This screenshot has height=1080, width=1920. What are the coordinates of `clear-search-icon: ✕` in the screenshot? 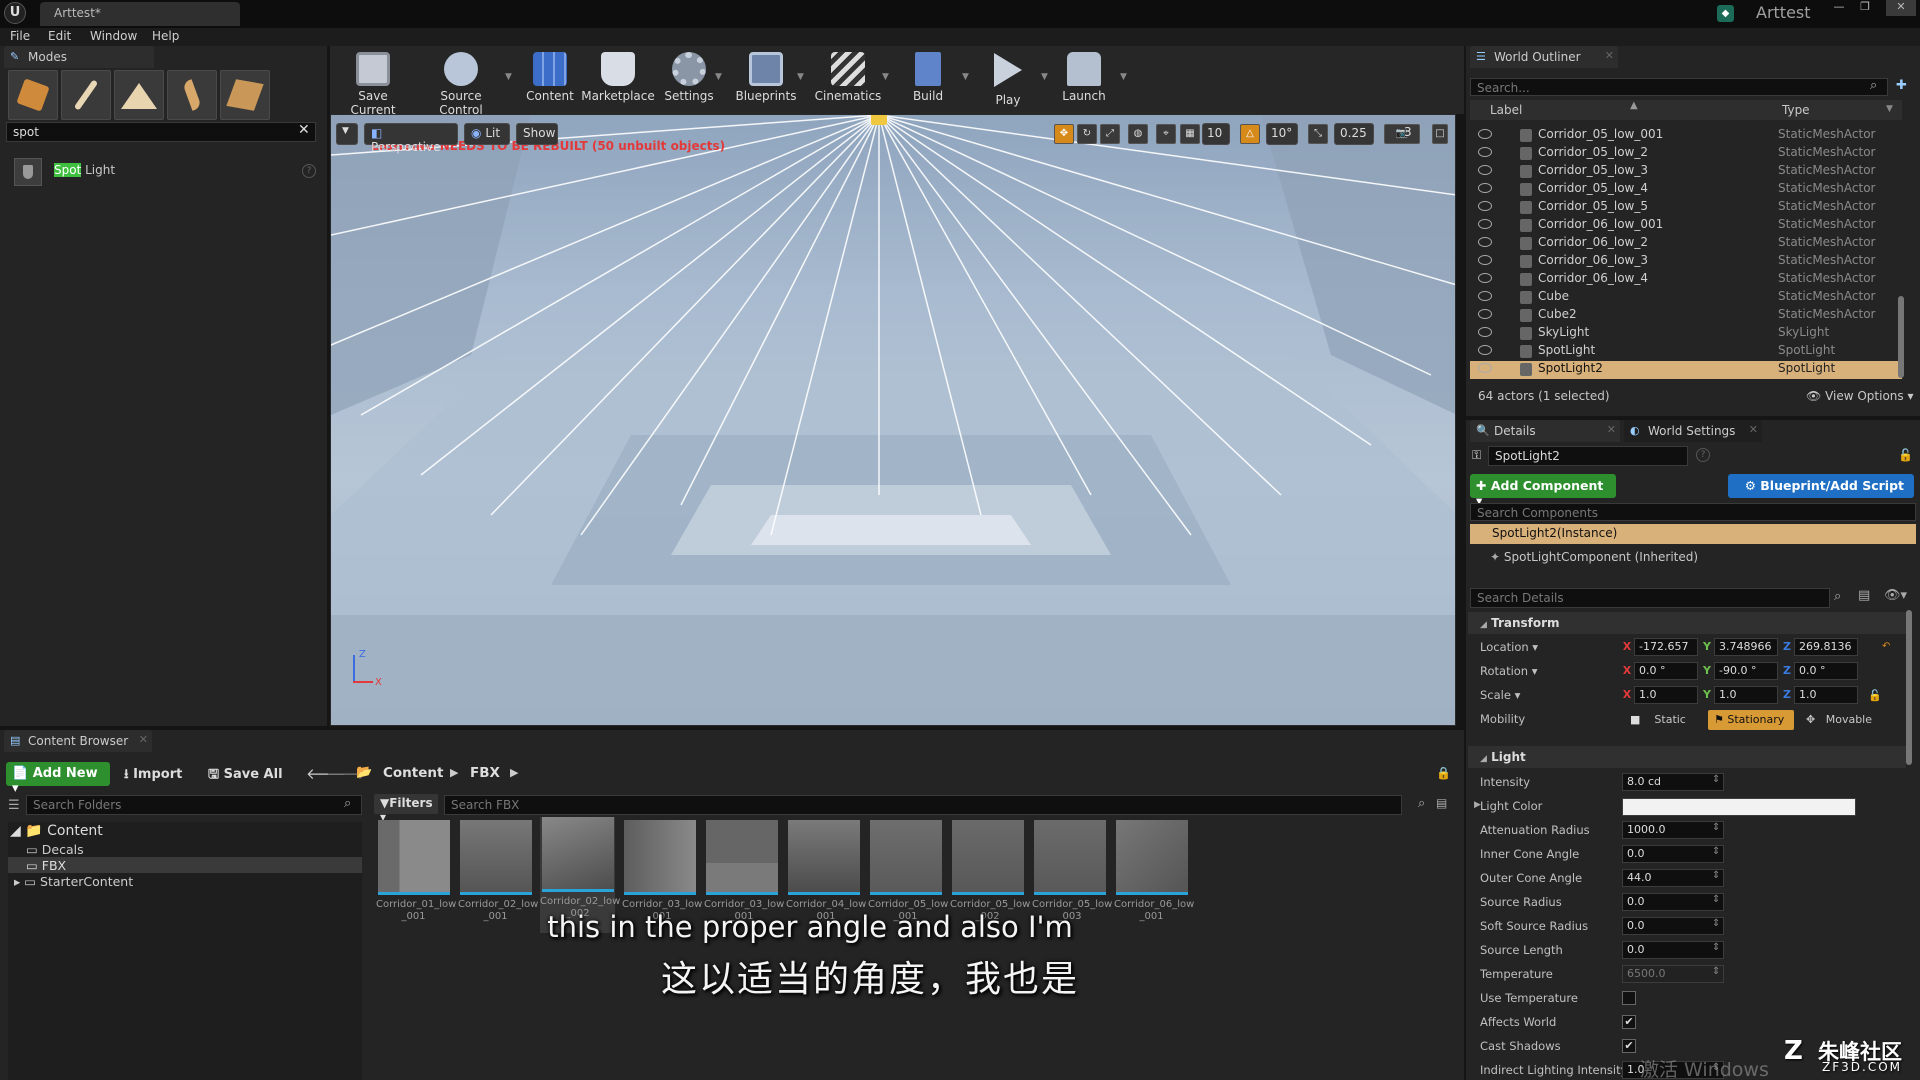 It's located at (304, 130).